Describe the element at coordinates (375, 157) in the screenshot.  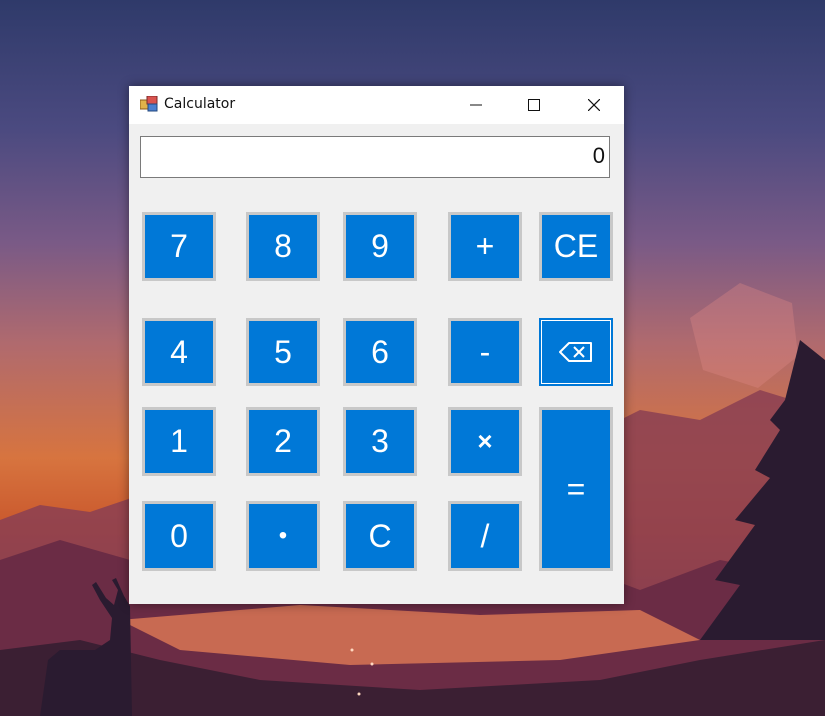
I see `result-display: 0` at that location.